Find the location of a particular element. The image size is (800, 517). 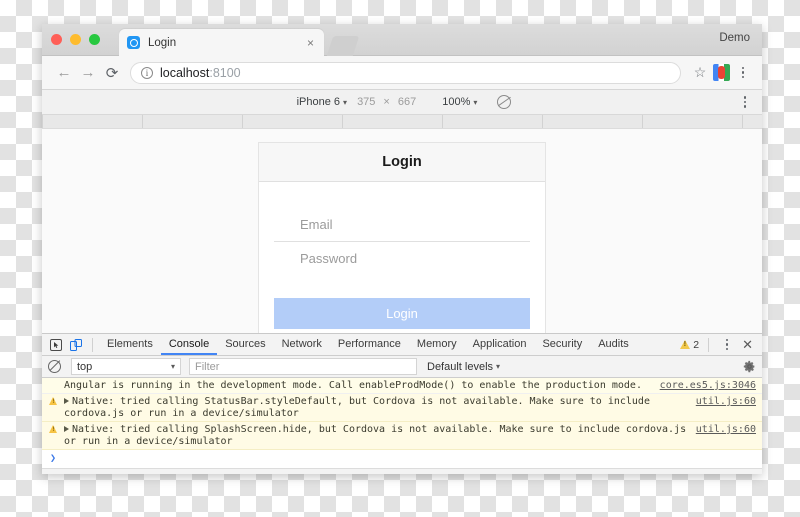

console-prompt: ❯ is located at coordinates (402, 458).